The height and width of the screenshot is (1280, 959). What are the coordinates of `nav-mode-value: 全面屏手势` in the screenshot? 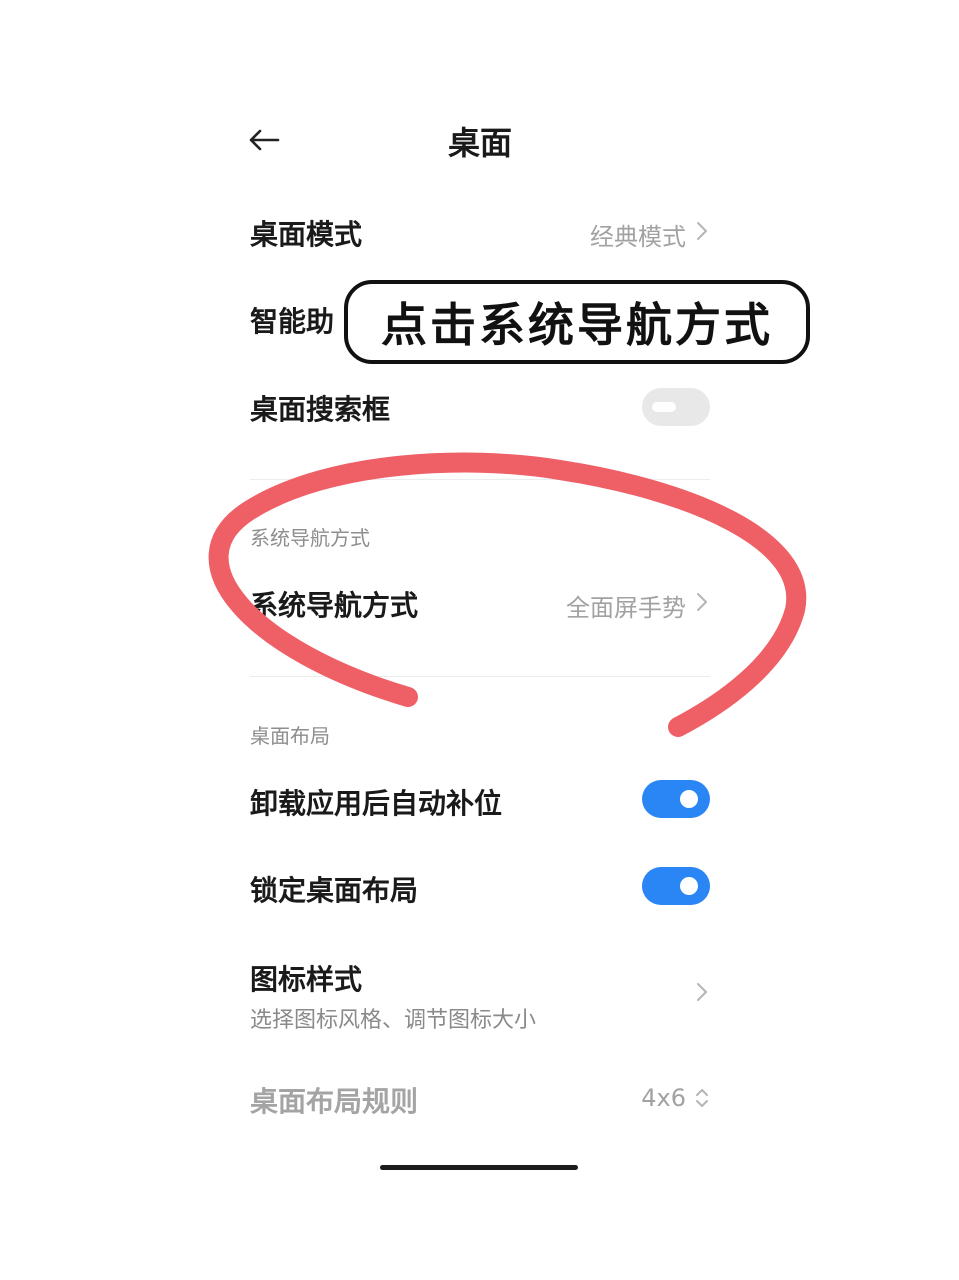 It's located at (626, 608).